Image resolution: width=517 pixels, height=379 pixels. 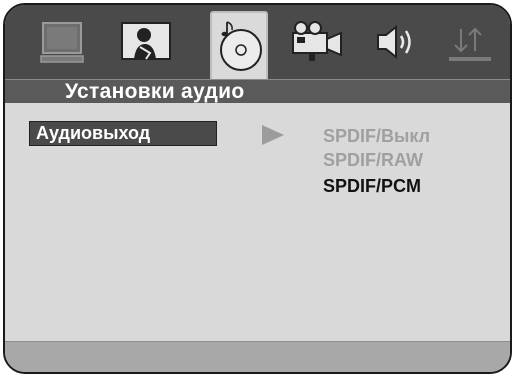 I want to click on music-disc-icon, so click(x=241, y=46).